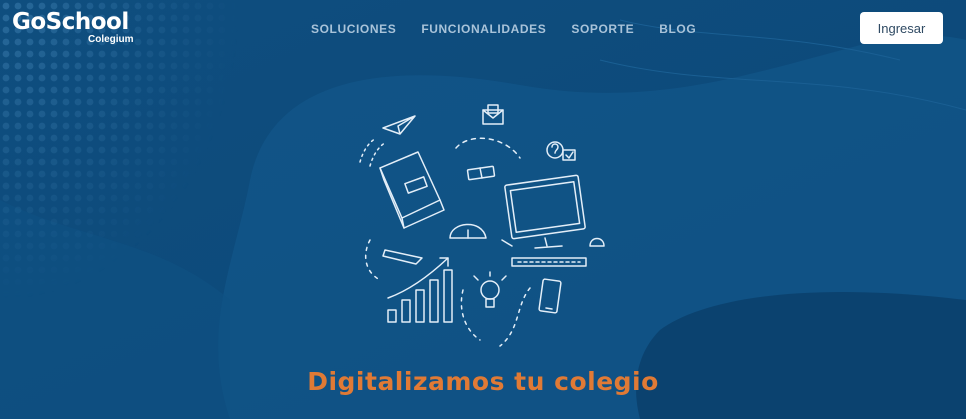 This screenshot has width=966, height=419. I want to click on goschool-logo: GoSchool Colegium, so click(73, 26).